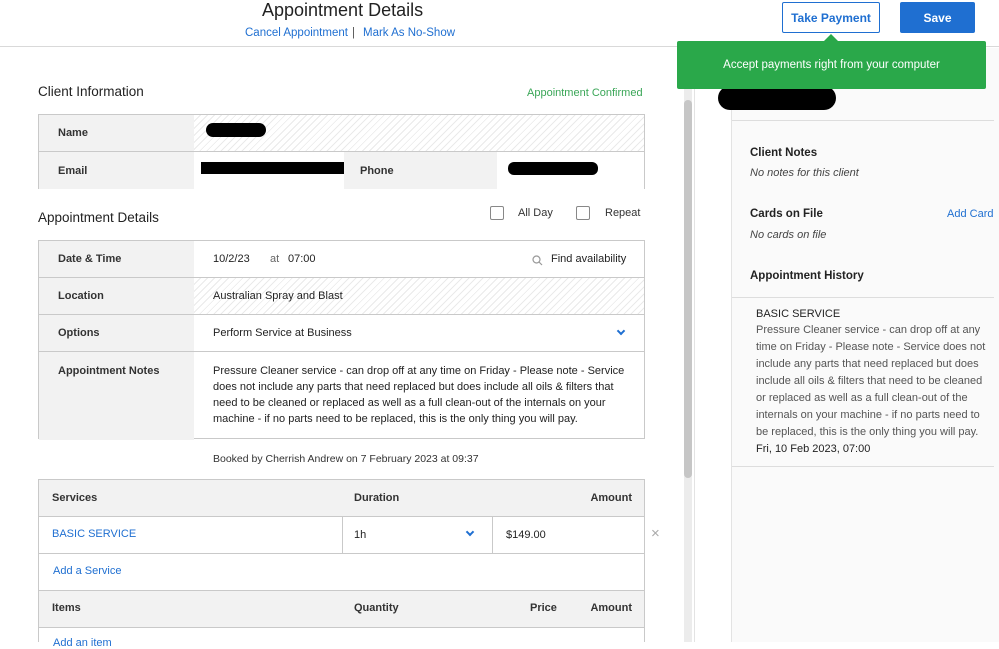 This screenshot has width=999, height=649. Describe the element at coordinates (302, 259) in the screenshot. I see `time-field: 07:00` at that location.